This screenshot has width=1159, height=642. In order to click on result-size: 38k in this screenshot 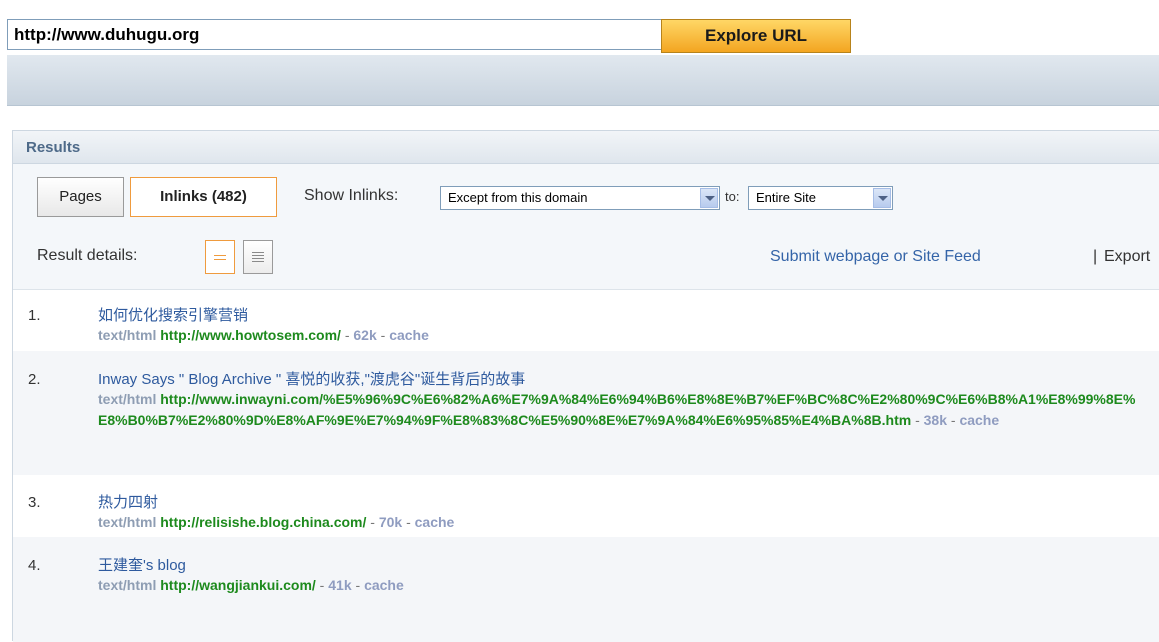, I will do `click(935, 420)`.